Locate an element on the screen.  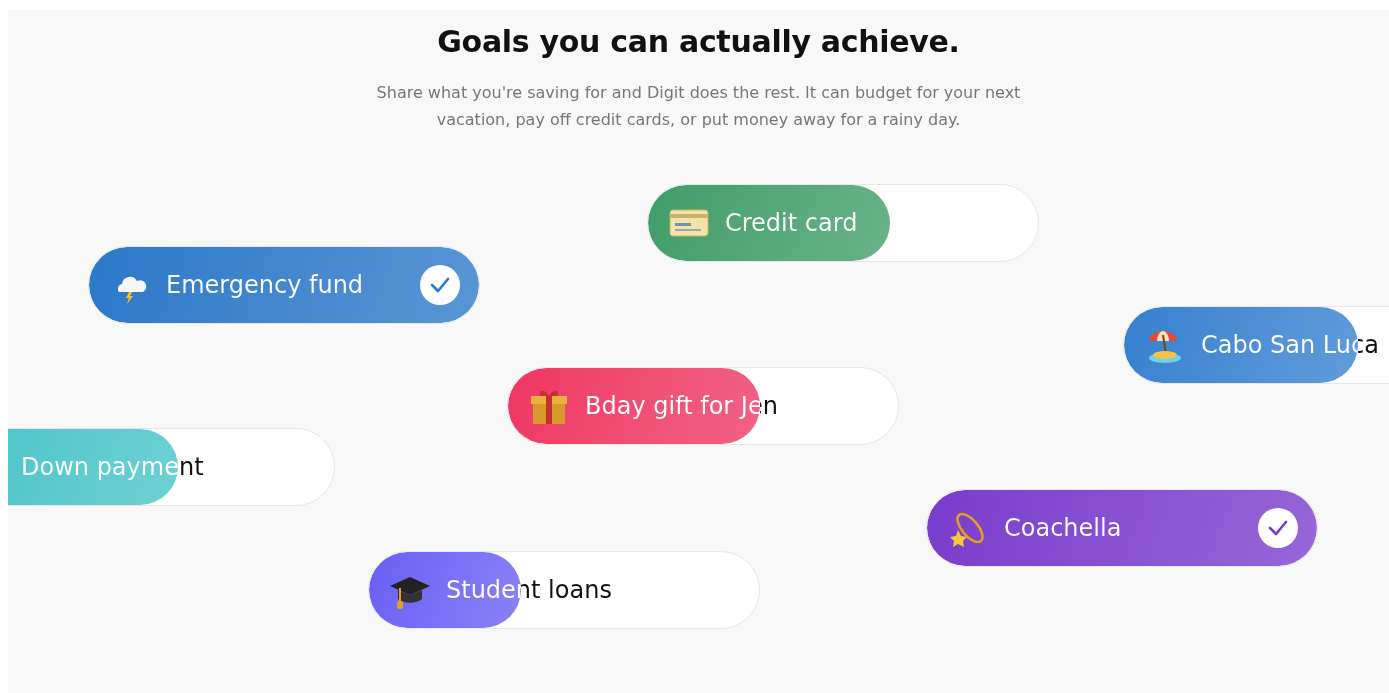
goal-pill: Coachella is located at coordinates (1122, 528).